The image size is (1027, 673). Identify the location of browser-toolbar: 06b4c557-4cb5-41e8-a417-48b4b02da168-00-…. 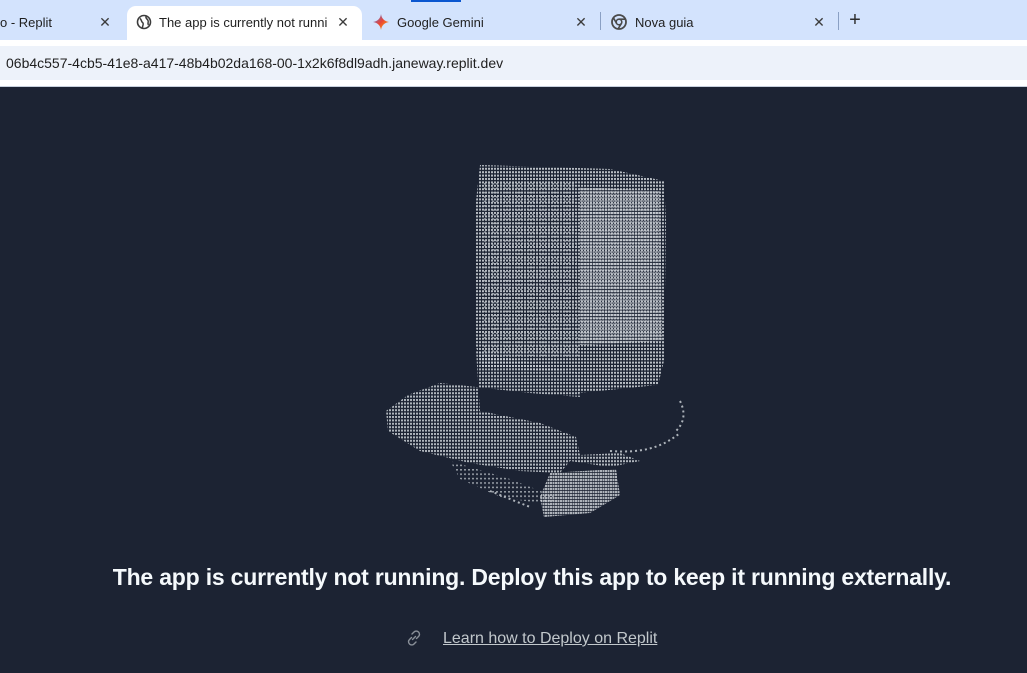
(513, 63).